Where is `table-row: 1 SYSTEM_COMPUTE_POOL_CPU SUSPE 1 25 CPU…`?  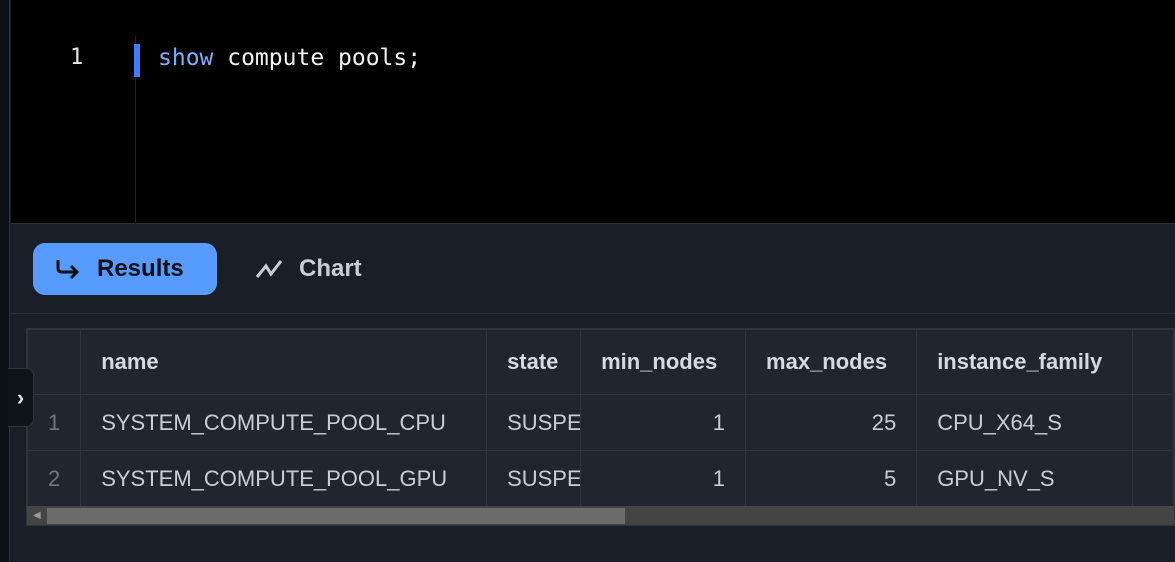 table-row: 1 SYSTEM_COMPUTE_POOL_CPU SUSPE 1 25 CPU… is located at coordinates (600, 422).